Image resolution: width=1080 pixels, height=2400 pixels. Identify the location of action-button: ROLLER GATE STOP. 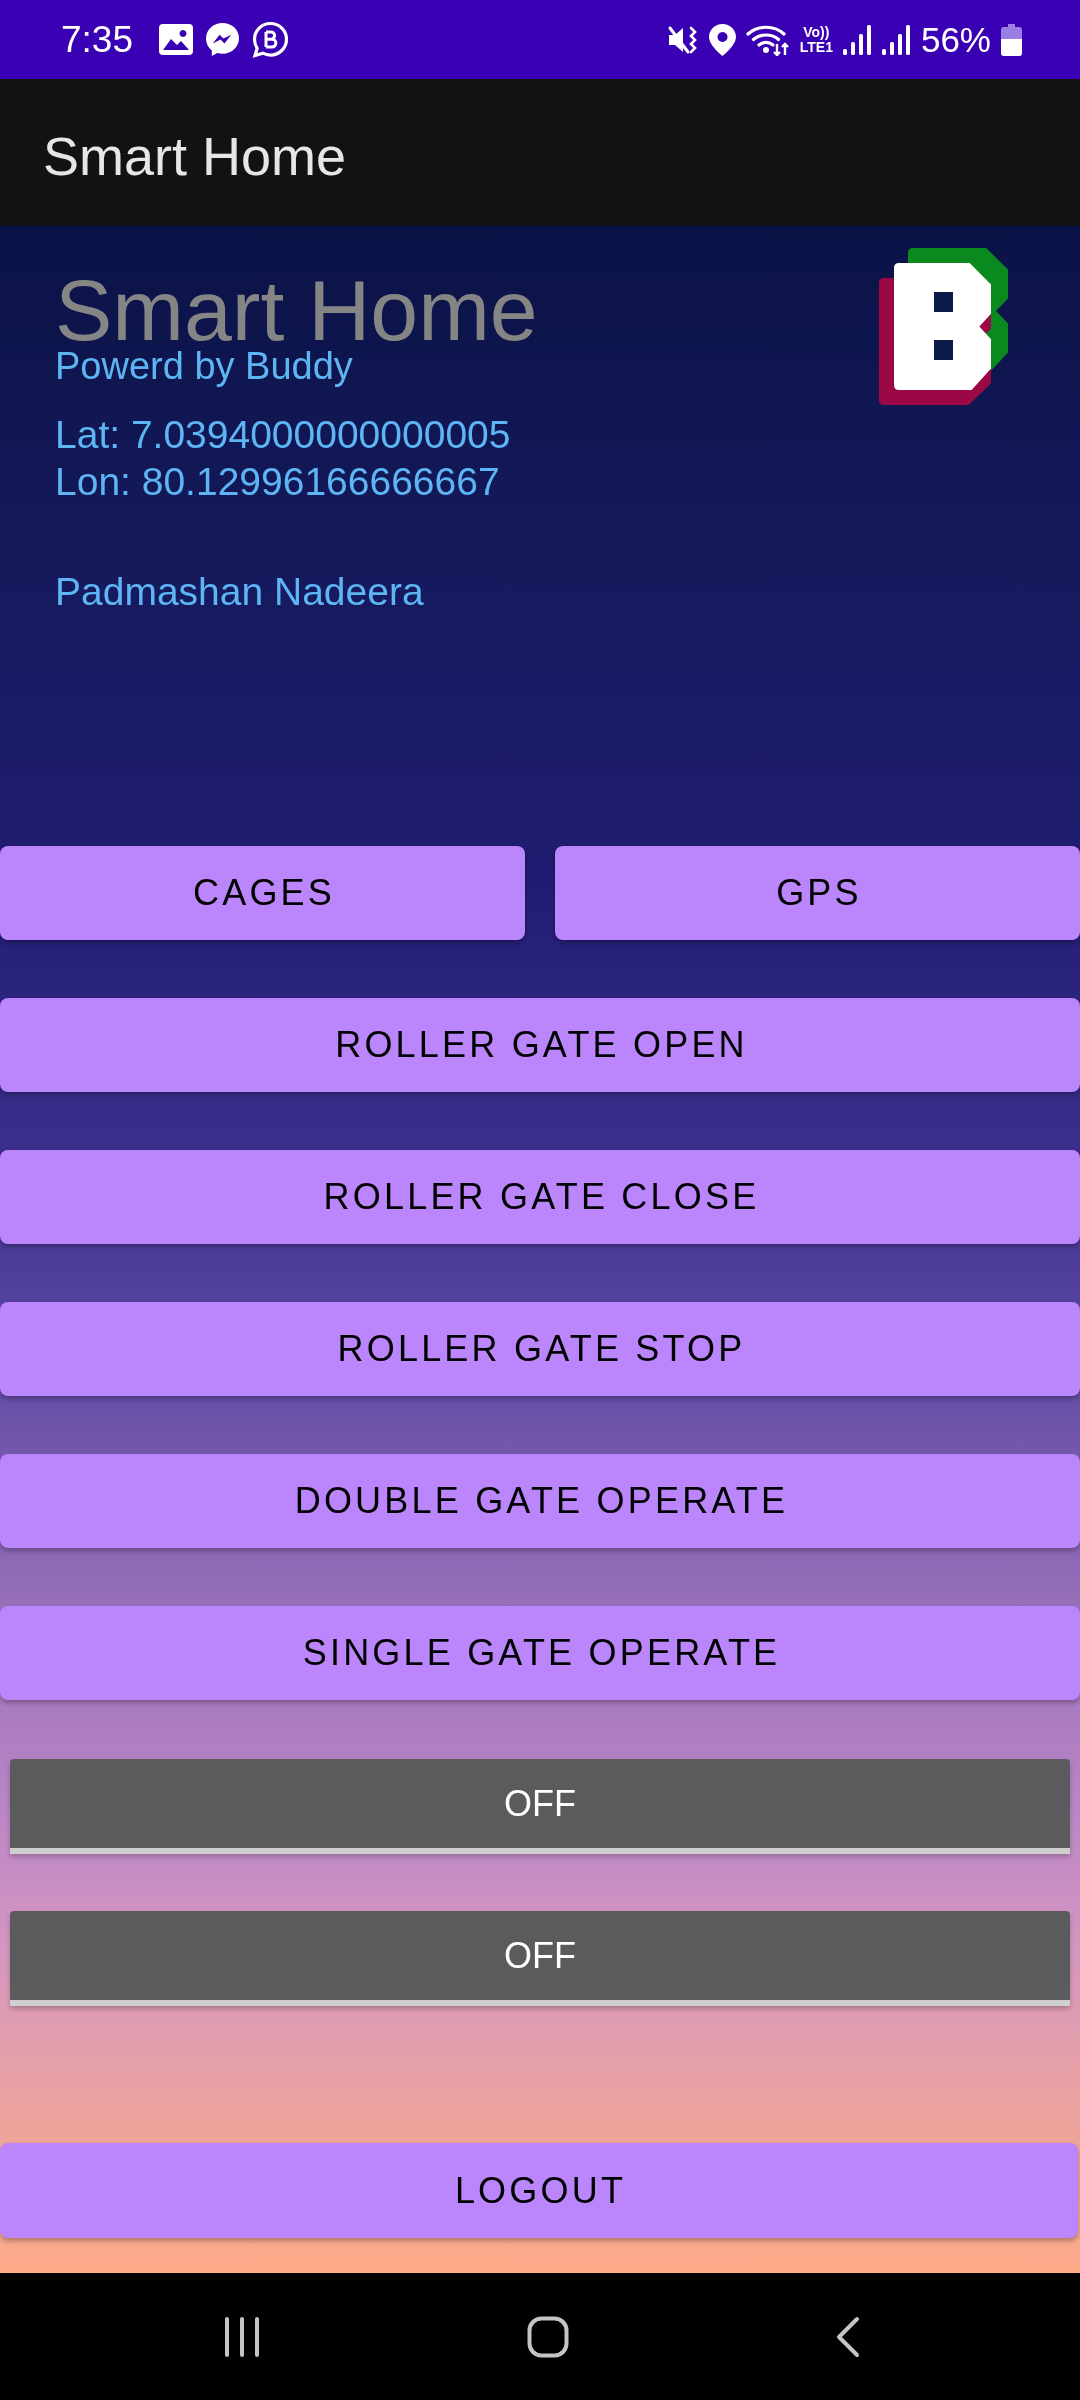
(540, 1349).